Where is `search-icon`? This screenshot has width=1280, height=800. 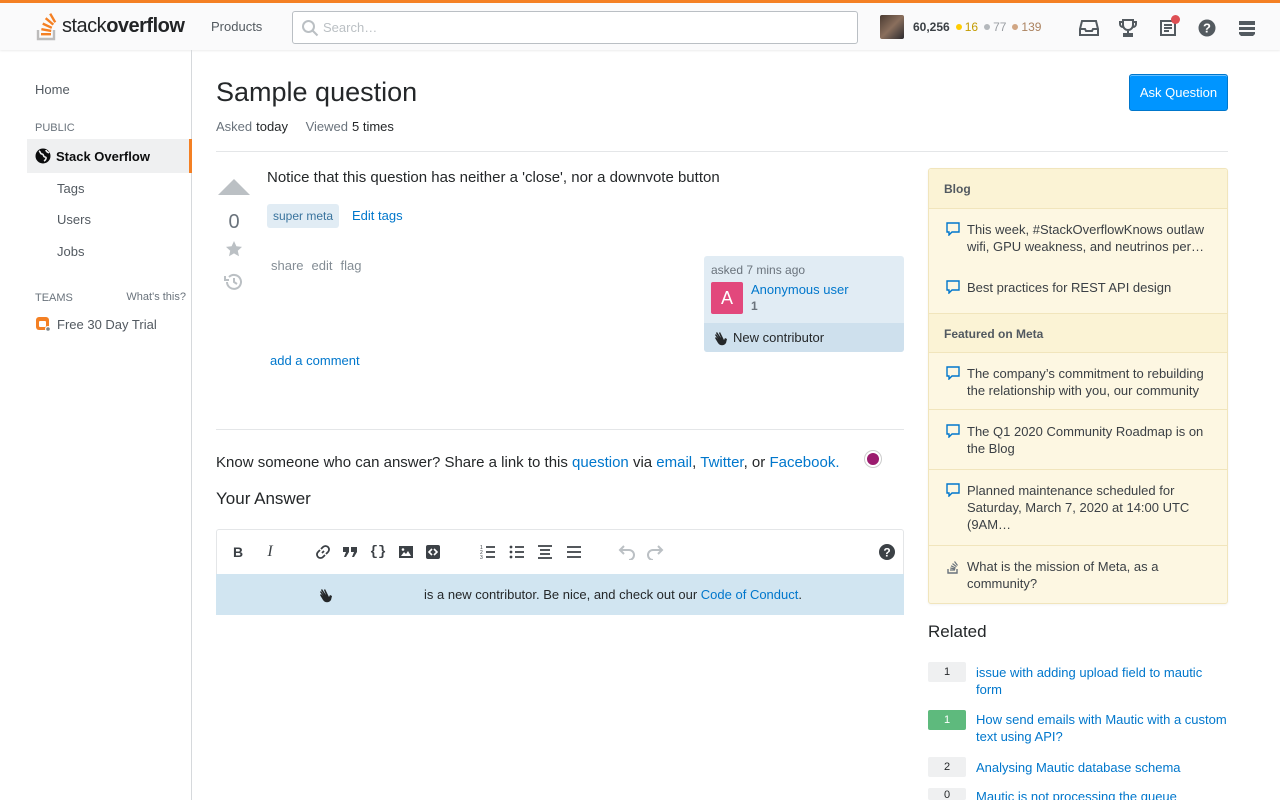
search-icon is located at coordinates (310, 28).